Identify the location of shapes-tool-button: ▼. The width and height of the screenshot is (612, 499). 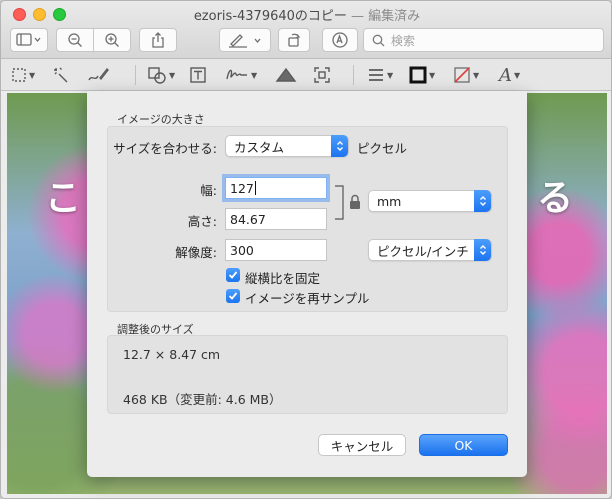
(161, 75).